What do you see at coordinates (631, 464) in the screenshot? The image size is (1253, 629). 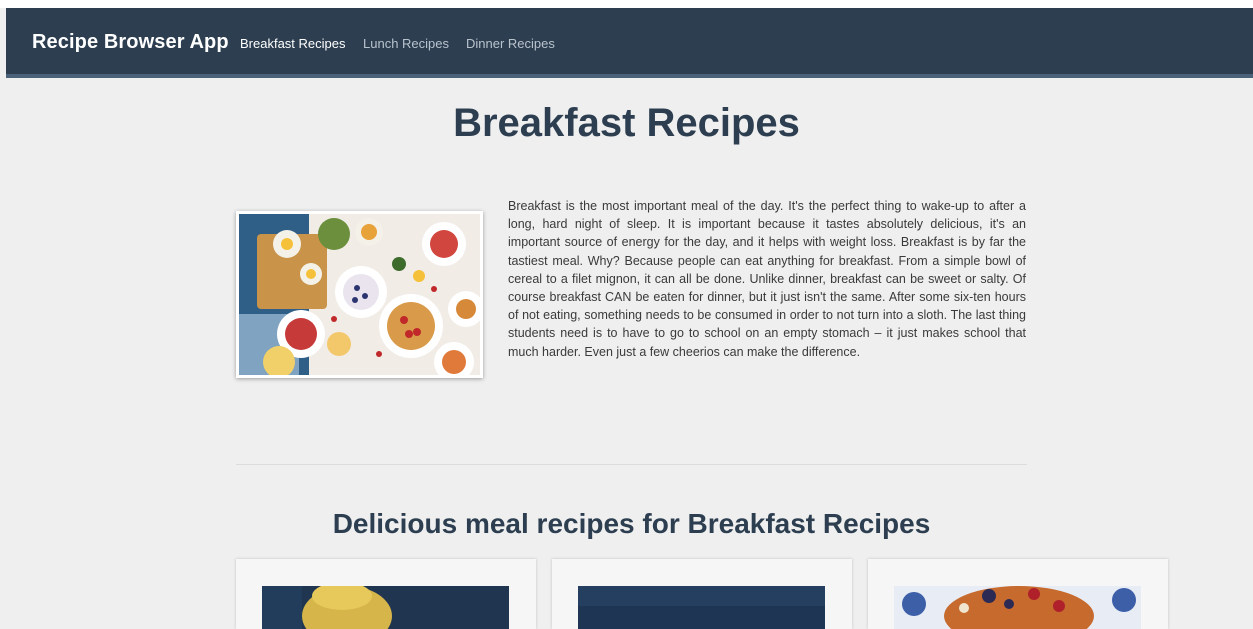 I see `section-divider` at bounding box center [631, 464].